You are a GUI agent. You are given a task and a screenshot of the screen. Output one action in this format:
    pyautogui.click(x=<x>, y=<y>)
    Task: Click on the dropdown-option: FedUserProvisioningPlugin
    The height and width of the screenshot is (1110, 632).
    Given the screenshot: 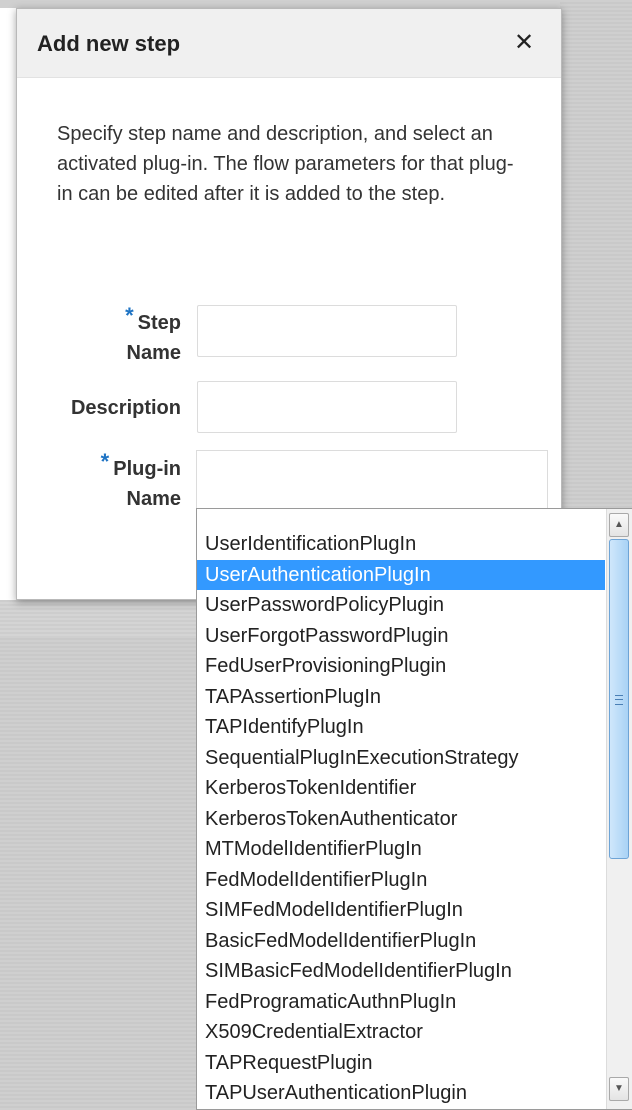 What is the action you would take?
    pyautogui.click(x=401, y=666)
    